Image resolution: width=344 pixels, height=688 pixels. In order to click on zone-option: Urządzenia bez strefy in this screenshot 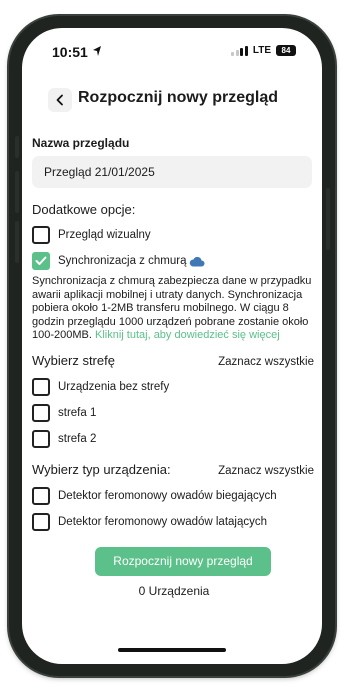, I will do `click(173, 387)`.